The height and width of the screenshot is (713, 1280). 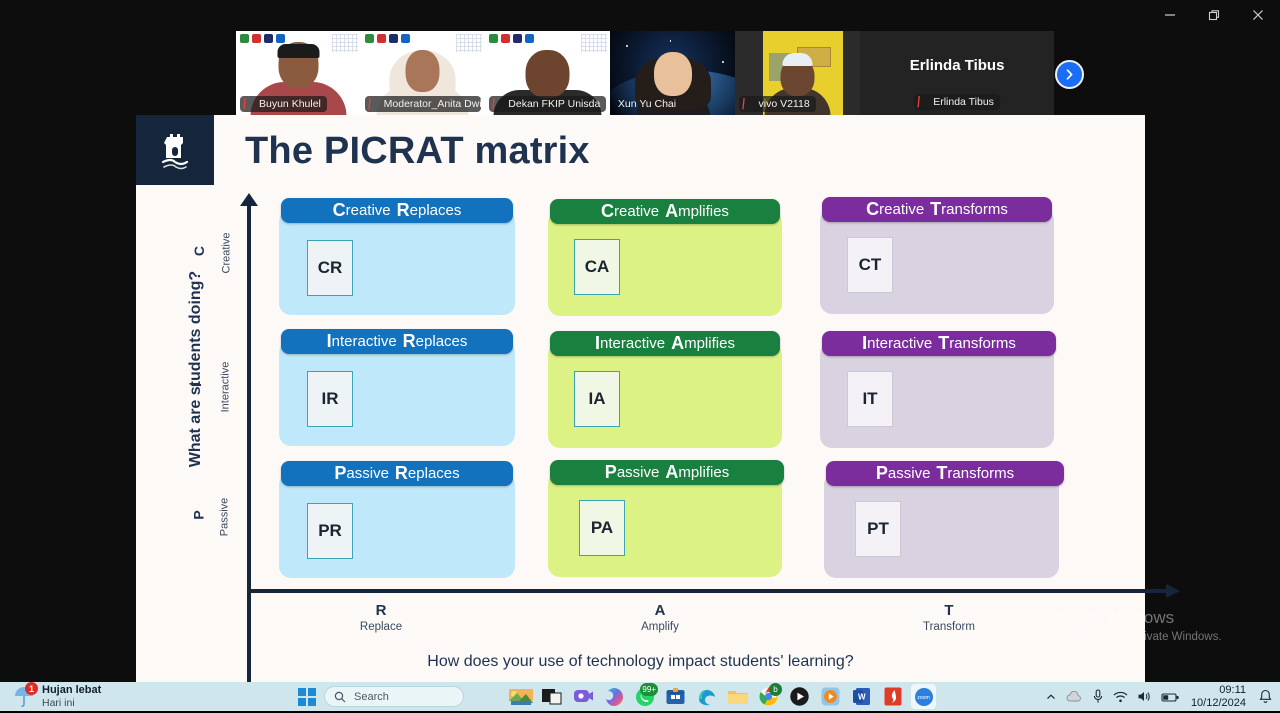 I want to click on x-axis-line, so click(x=708, y=591).